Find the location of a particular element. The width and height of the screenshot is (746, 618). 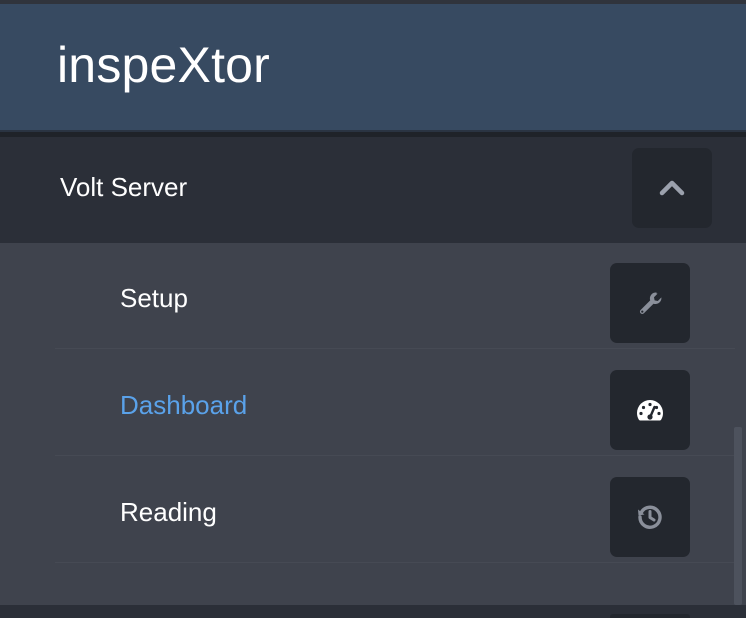

next-section-button is located at coordinates (650, 616).